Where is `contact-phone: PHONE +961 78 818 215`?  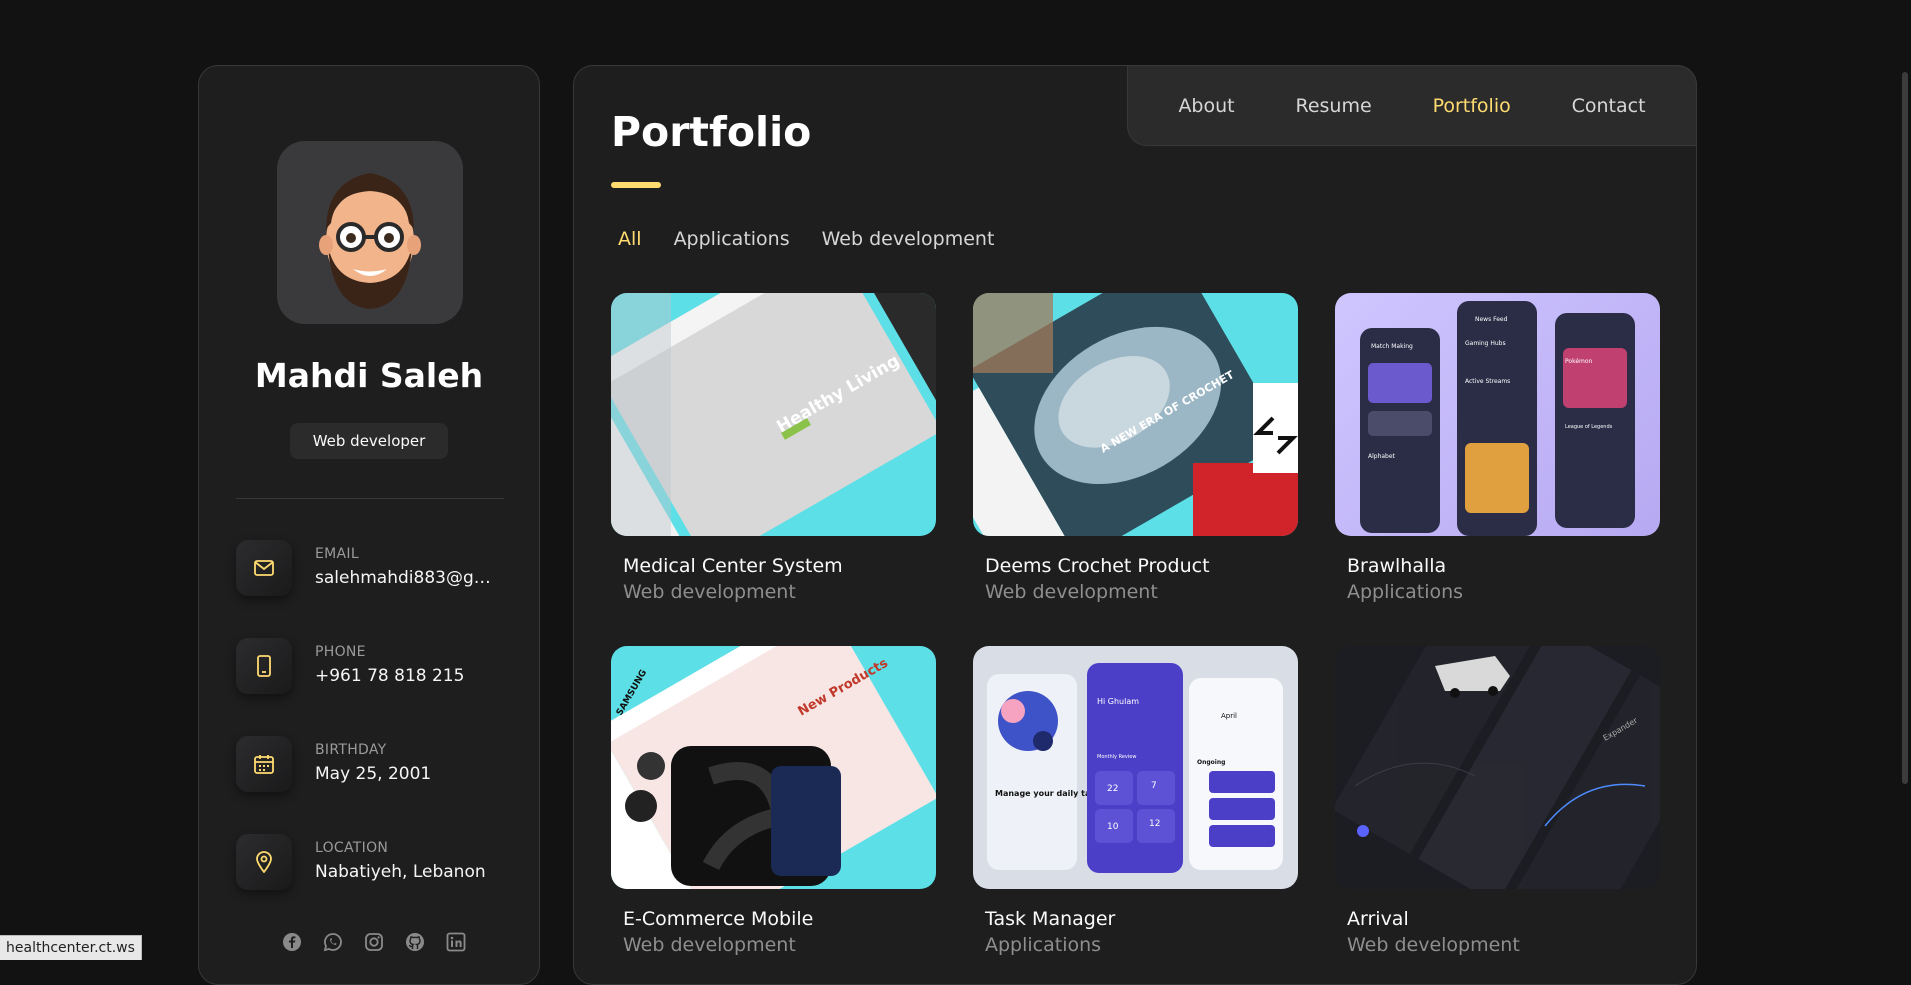 contact-phone: PHONE +961 78 818 215 is located at coordinates (381, 668).